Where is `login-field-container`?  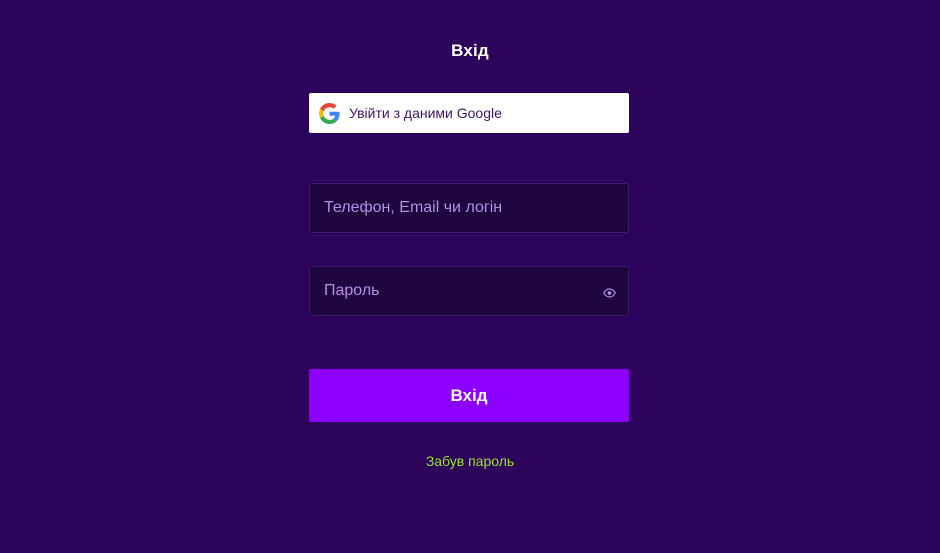
login-field-container is located at coordinates (469, 208).